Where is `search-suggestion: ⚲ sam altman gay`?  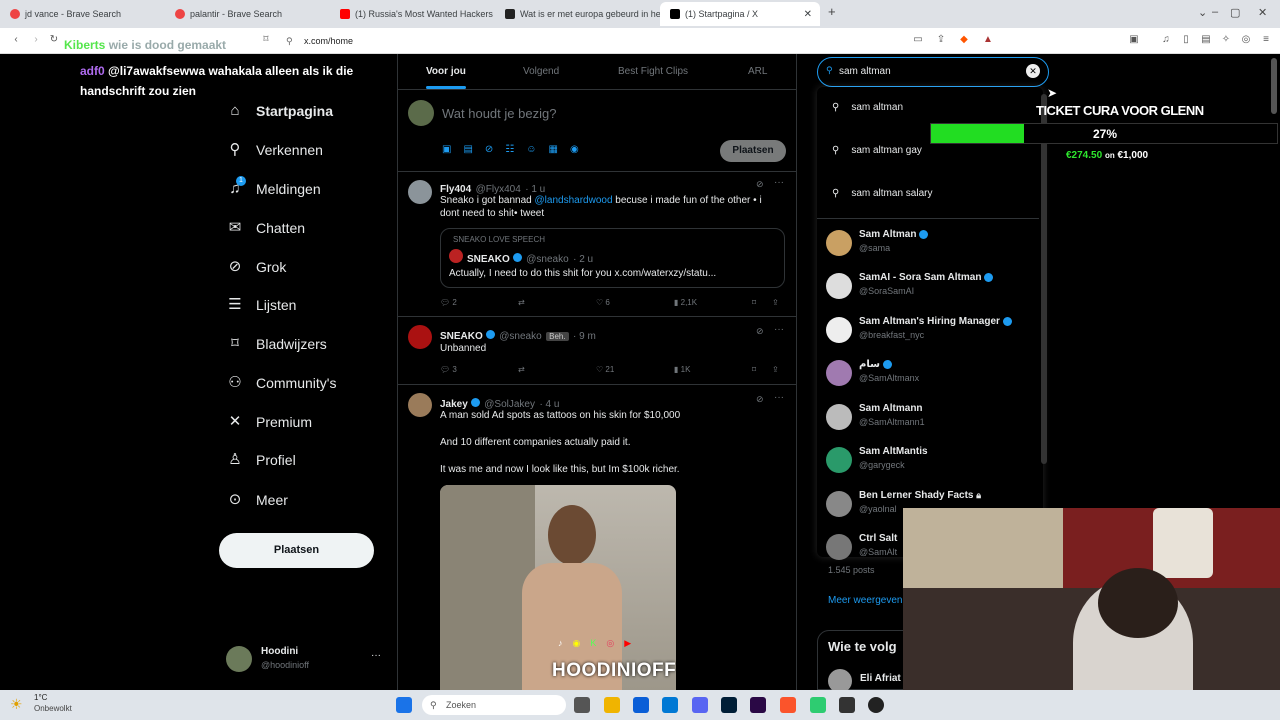 search-suggestion: ⚲ sam altman gay is located at coordinates (877, 150).